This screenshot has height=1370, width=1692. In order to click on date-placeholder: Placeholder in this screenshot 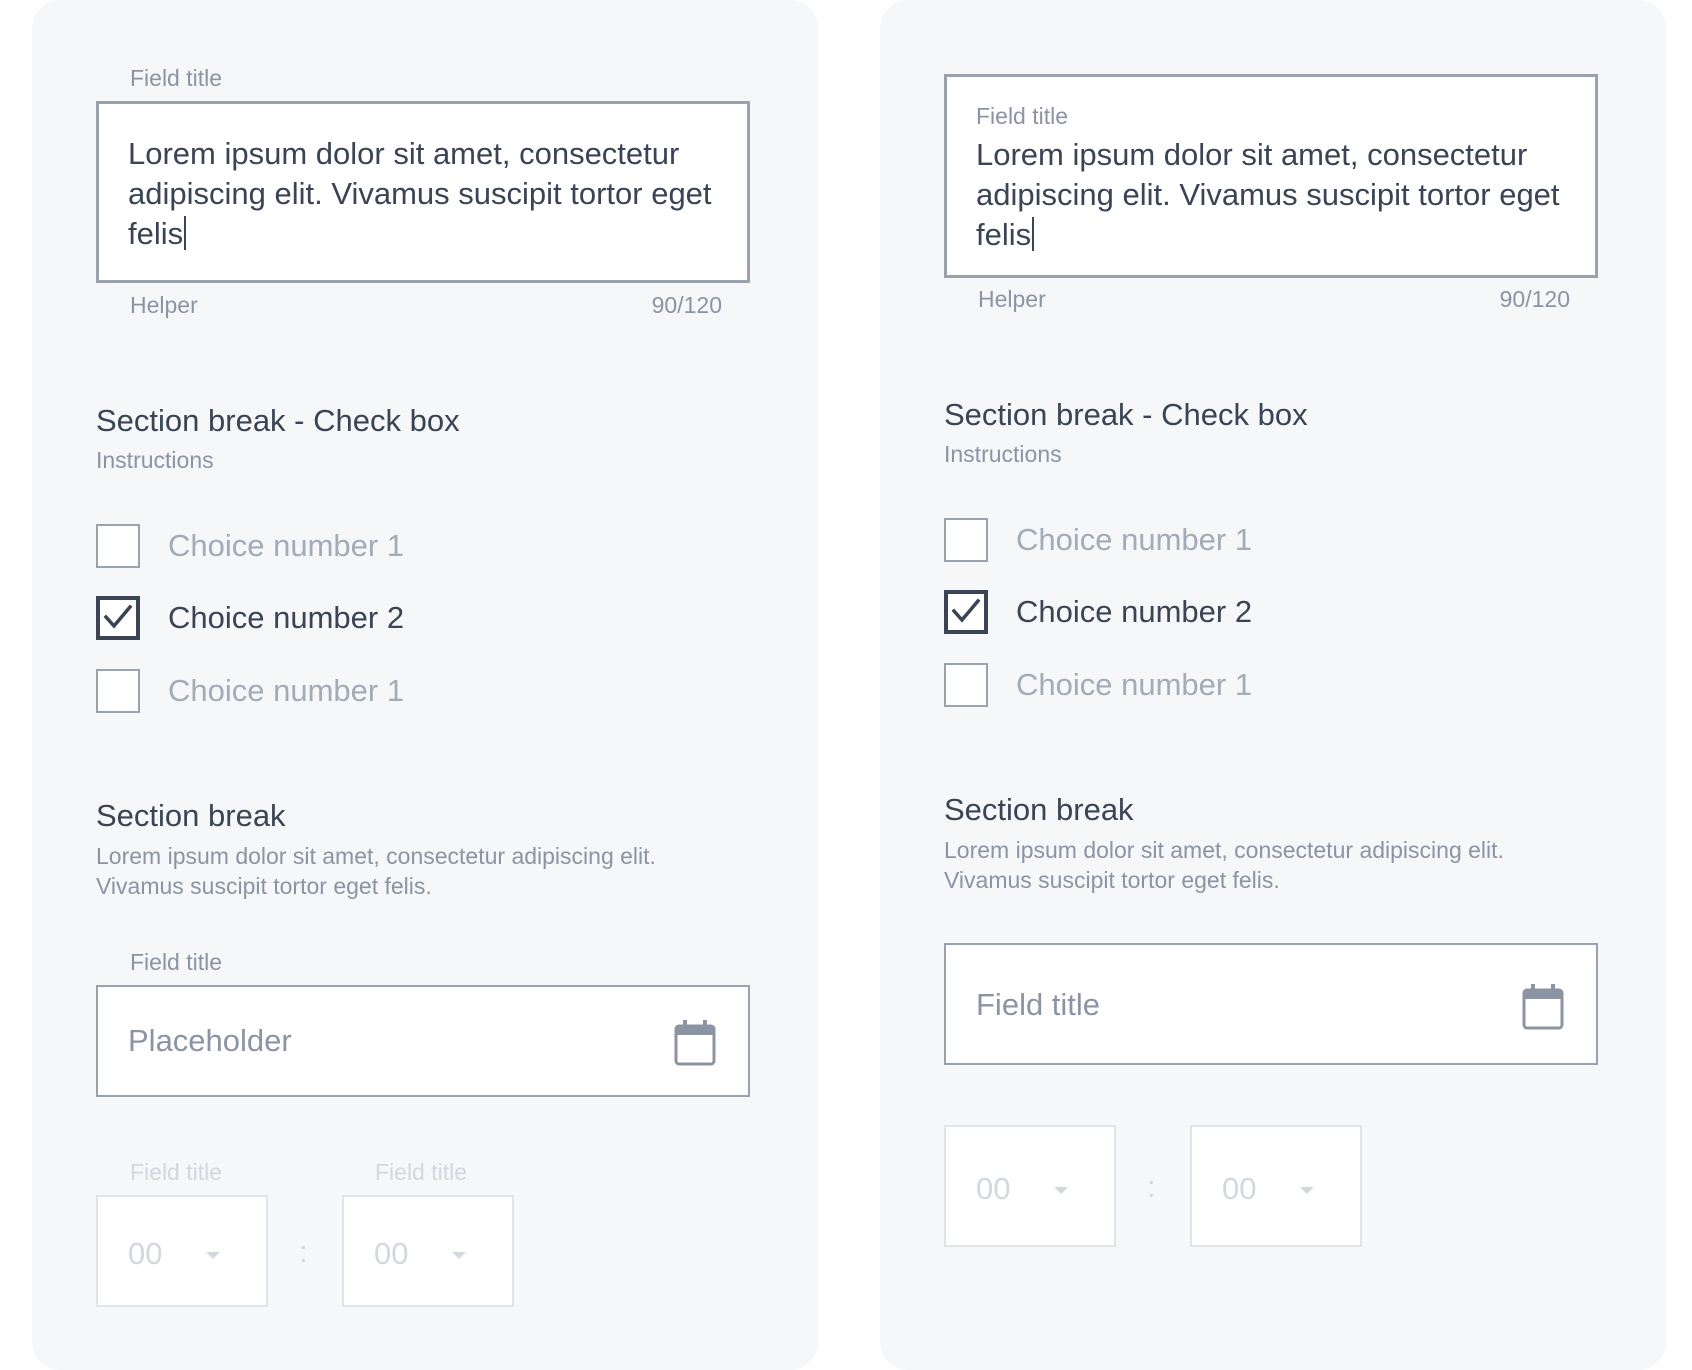, I will do `click(210, 1040)`.